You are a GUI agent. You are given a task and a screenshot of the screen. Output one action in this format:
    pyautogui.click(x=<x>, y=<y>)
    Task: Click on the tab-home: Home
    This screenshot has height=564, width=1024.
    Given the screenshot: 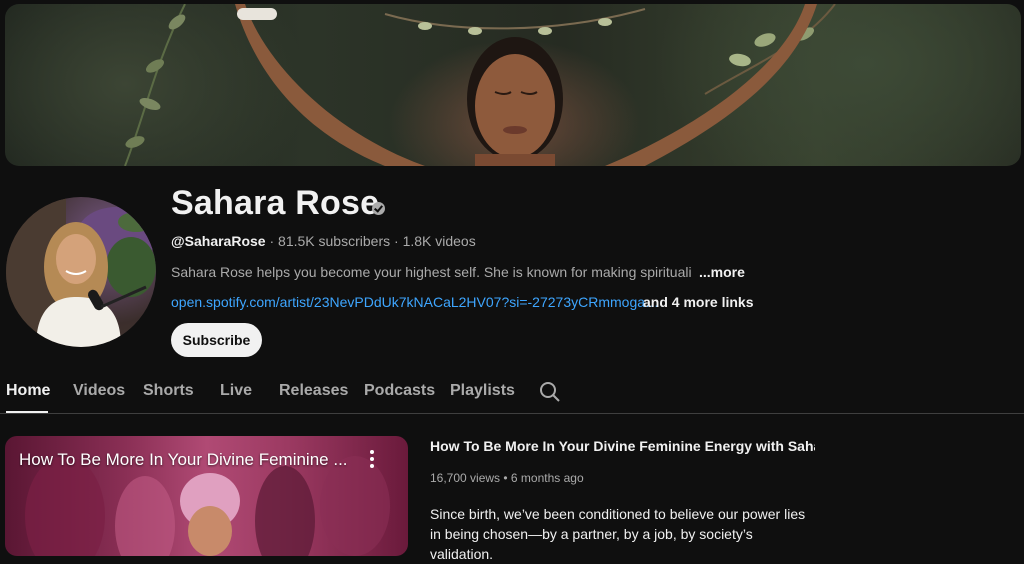 What is the action you would take?
    pyautogui.click(x=28, y=391)
    